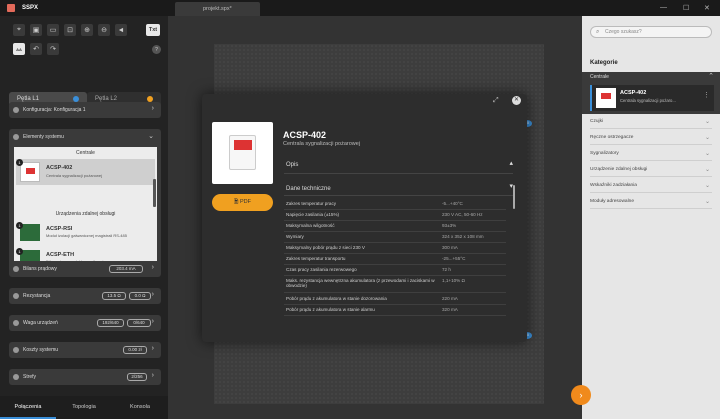 This screenshot has height=419, width=720. I want to click on maximize-icon: ☐, so click(686, 8).